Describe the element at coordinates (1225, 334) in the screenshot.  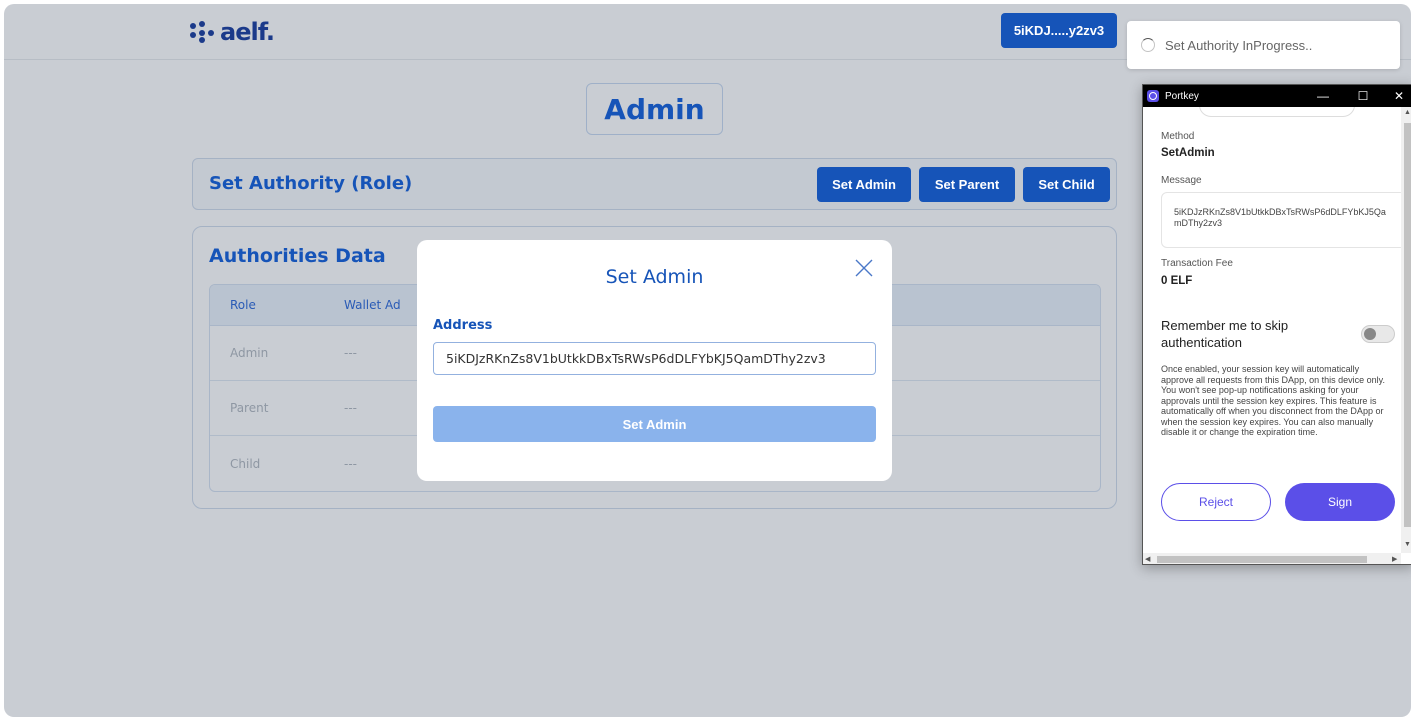
I see `remember-label: Remember me to skip authentication` at that location.